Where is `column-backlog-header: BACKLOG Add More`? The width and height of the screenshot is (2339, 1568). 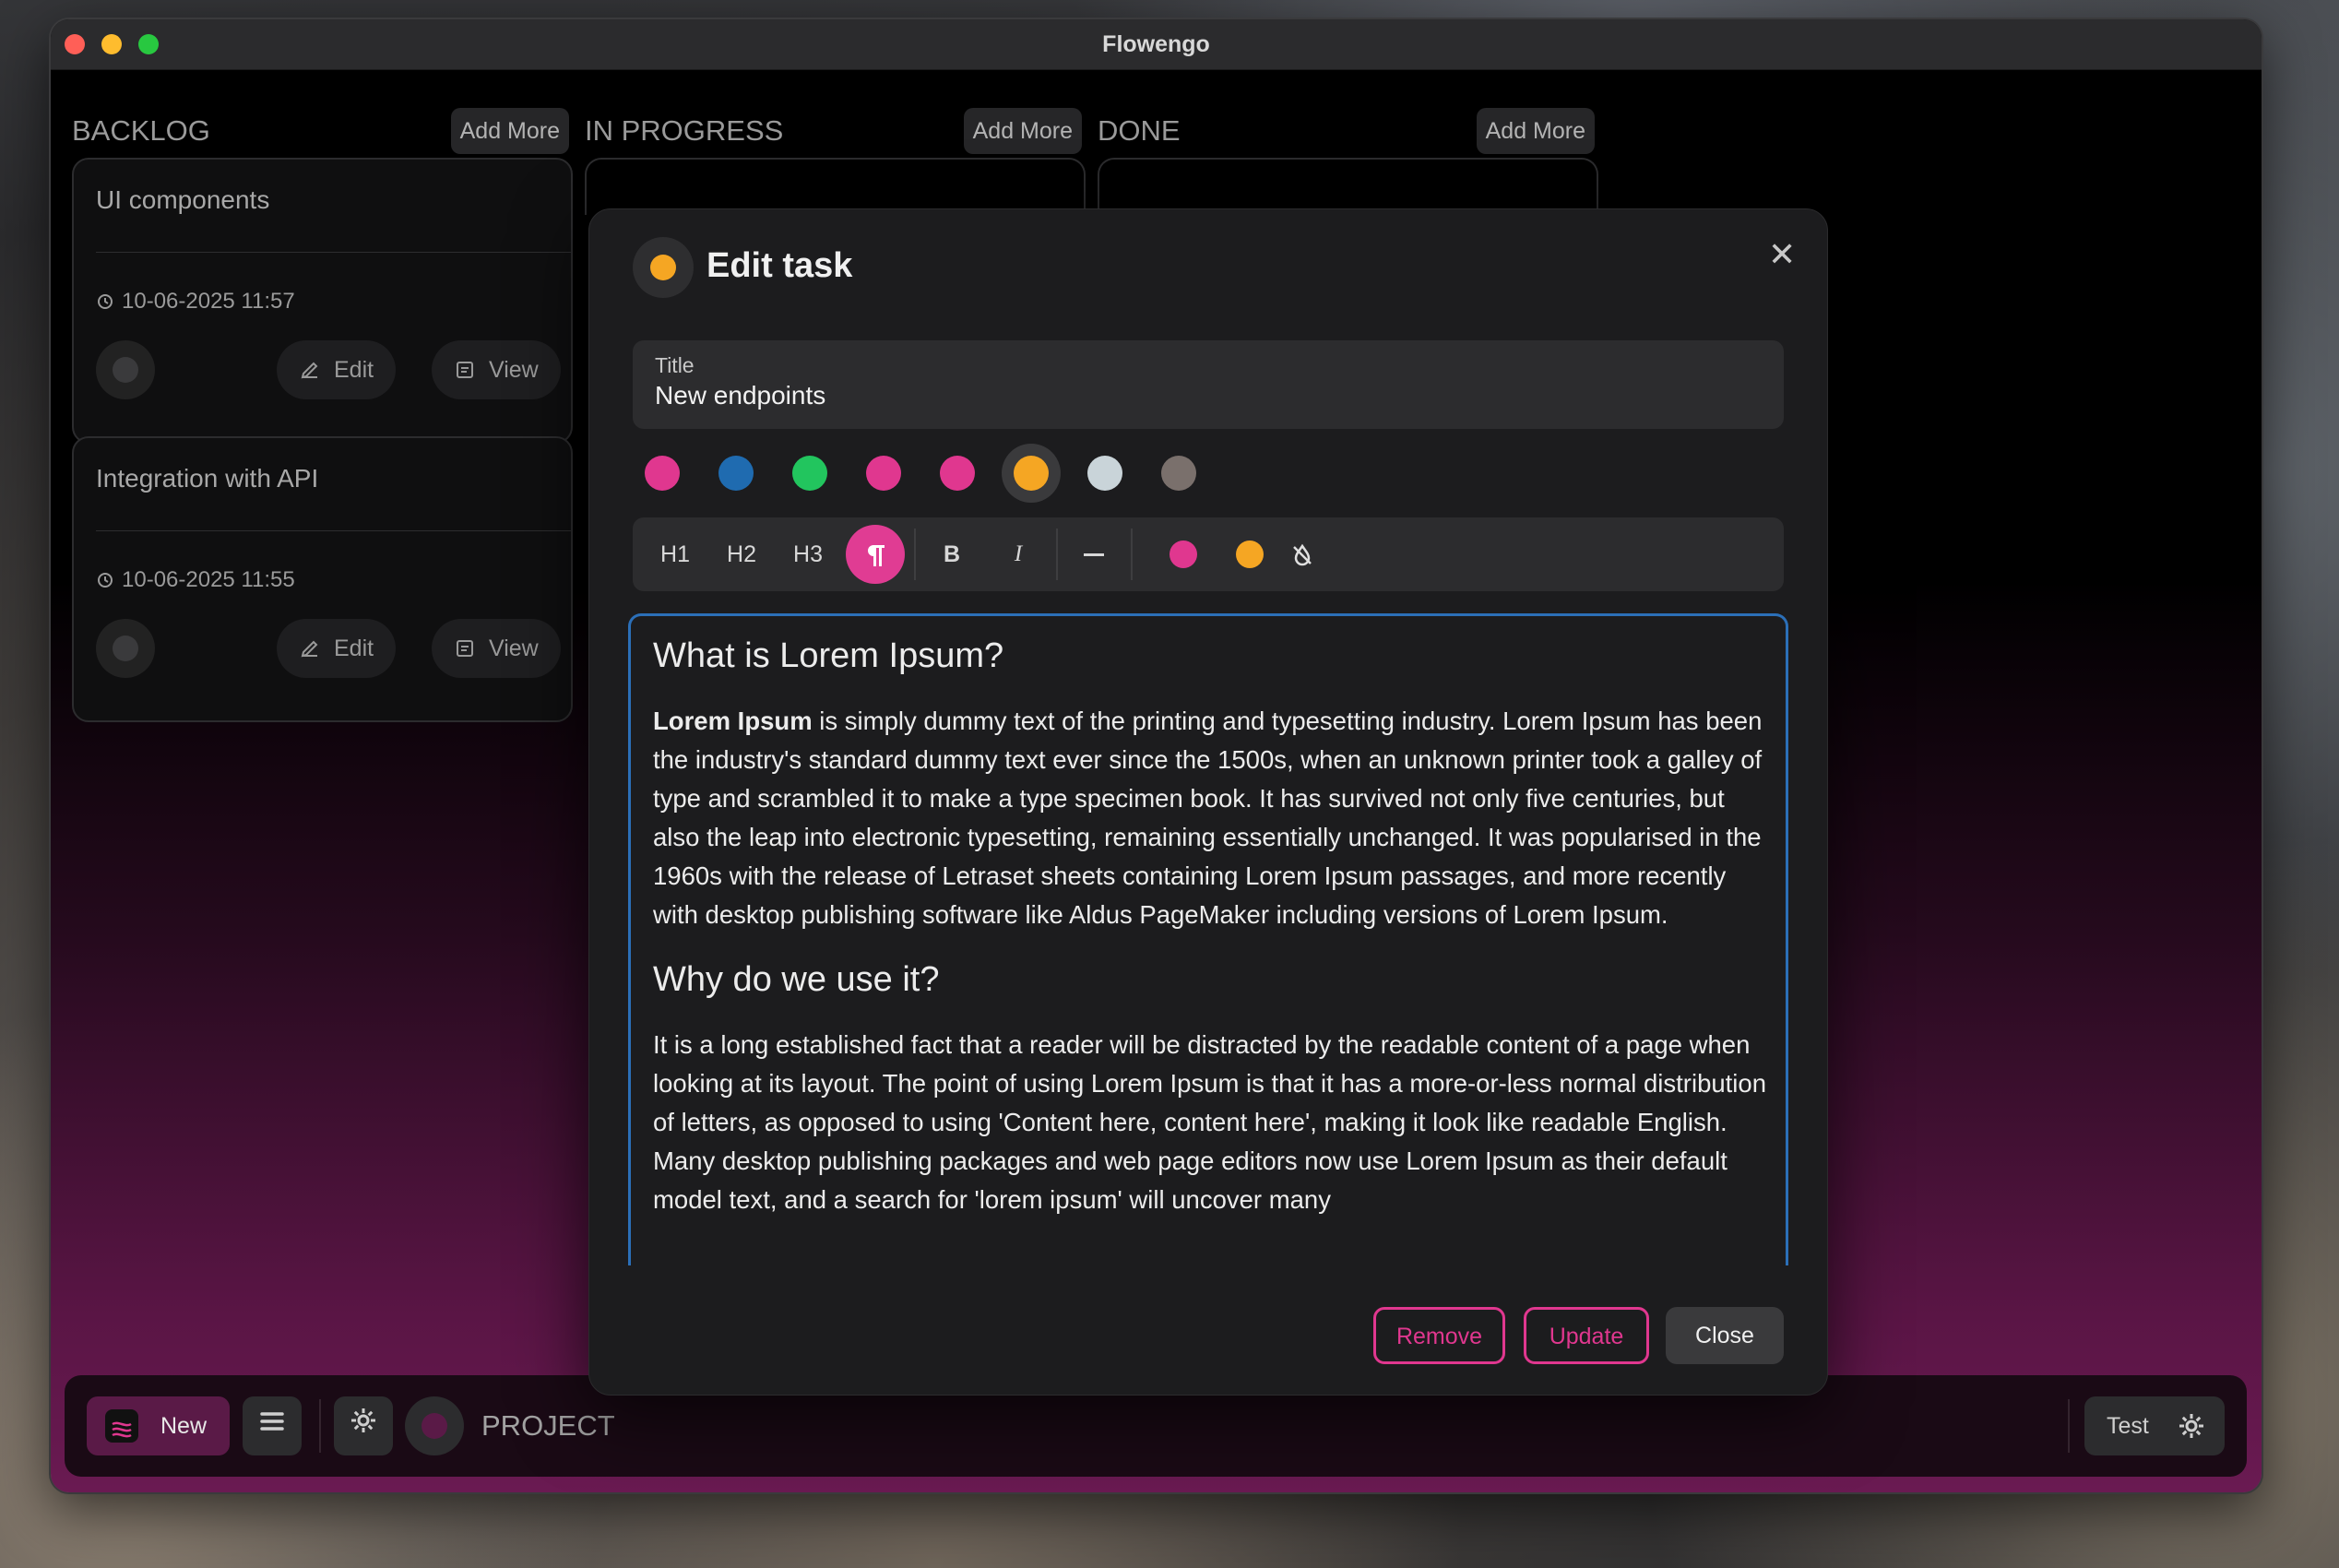
column-backlog-header: BACKLOG Add More is located at coordinates (320, 131).